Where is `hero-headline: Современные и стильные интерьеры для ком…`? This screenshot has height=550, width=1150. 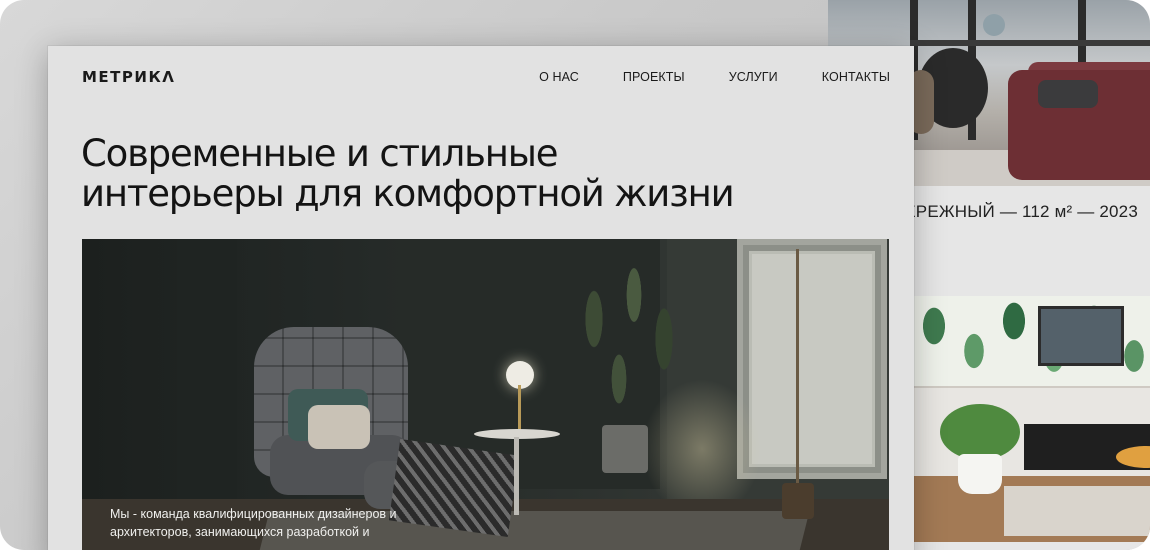 hero-headline: Современные и стильные интерьеры для ком… is located at coordinates (441, 174).